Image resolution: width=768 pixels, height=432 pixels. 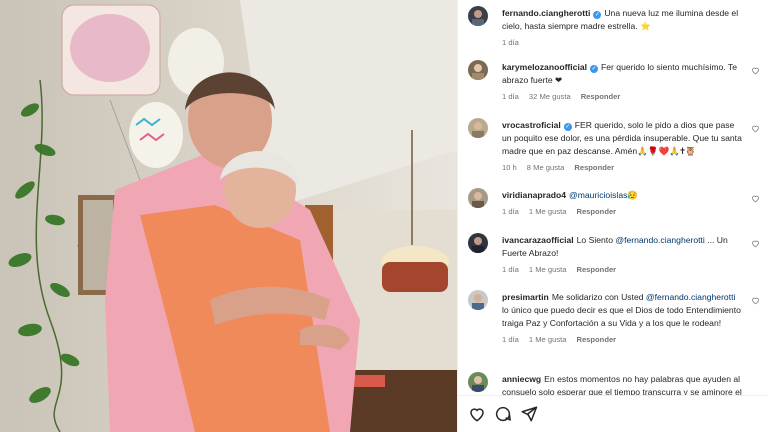 What do you see at coordinates (521, 379) in the screenshot?
I see `comment-username: anniecwg` at bounding box center [521, 379].